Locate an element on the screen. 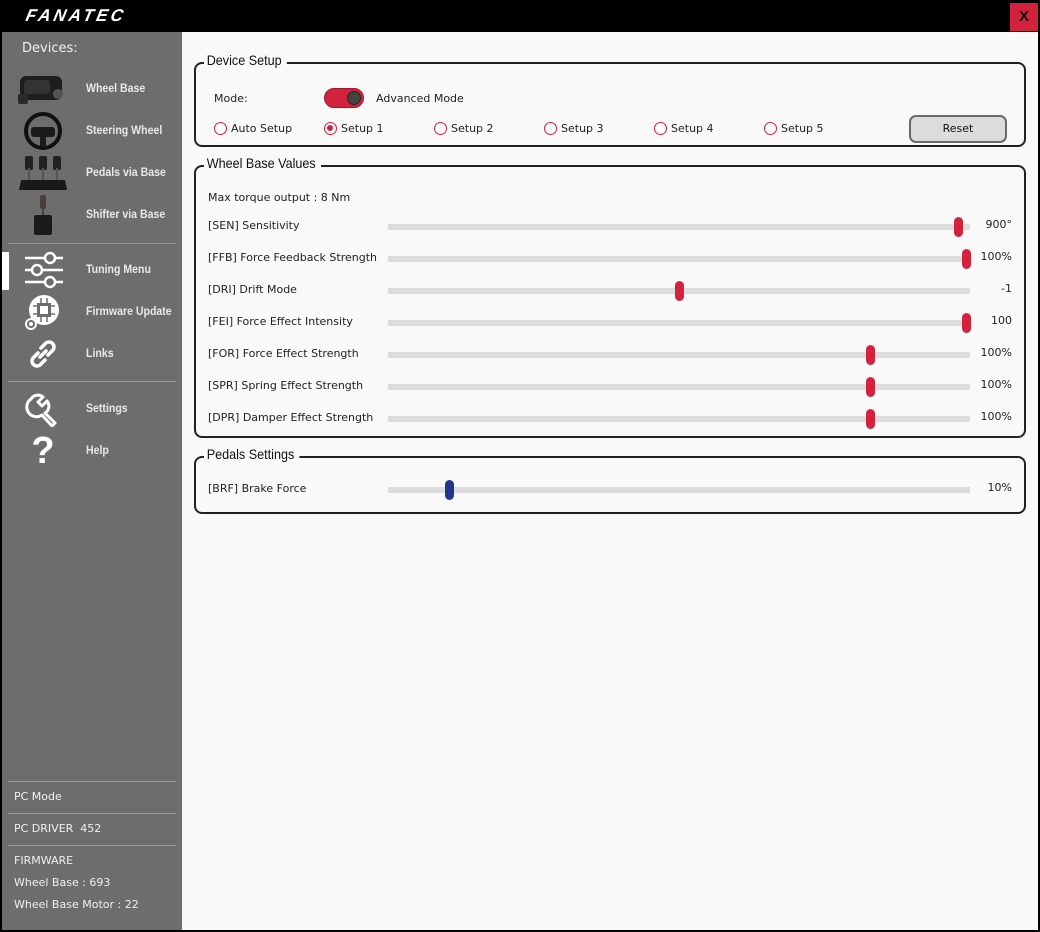  sidebar-item-settings: Settings is located at coordinates (92, 409).